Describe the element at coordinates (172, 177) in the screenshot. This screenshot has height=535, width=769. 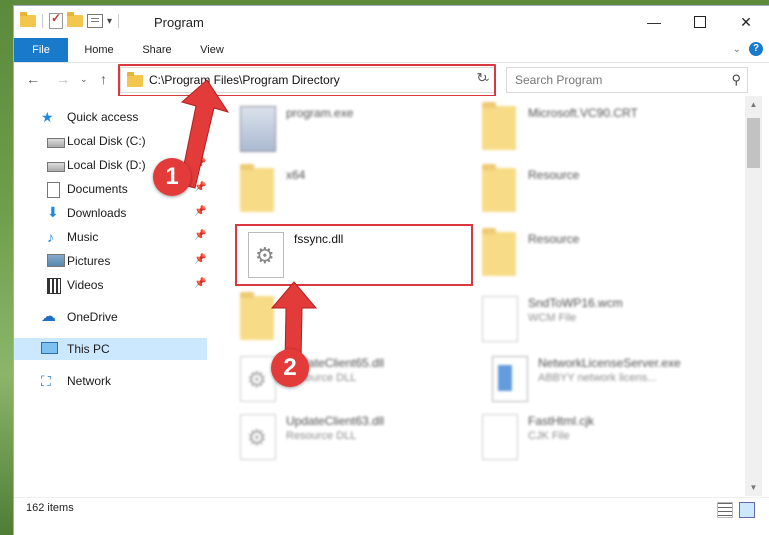
I see `step-1-callout: 1` at that location.